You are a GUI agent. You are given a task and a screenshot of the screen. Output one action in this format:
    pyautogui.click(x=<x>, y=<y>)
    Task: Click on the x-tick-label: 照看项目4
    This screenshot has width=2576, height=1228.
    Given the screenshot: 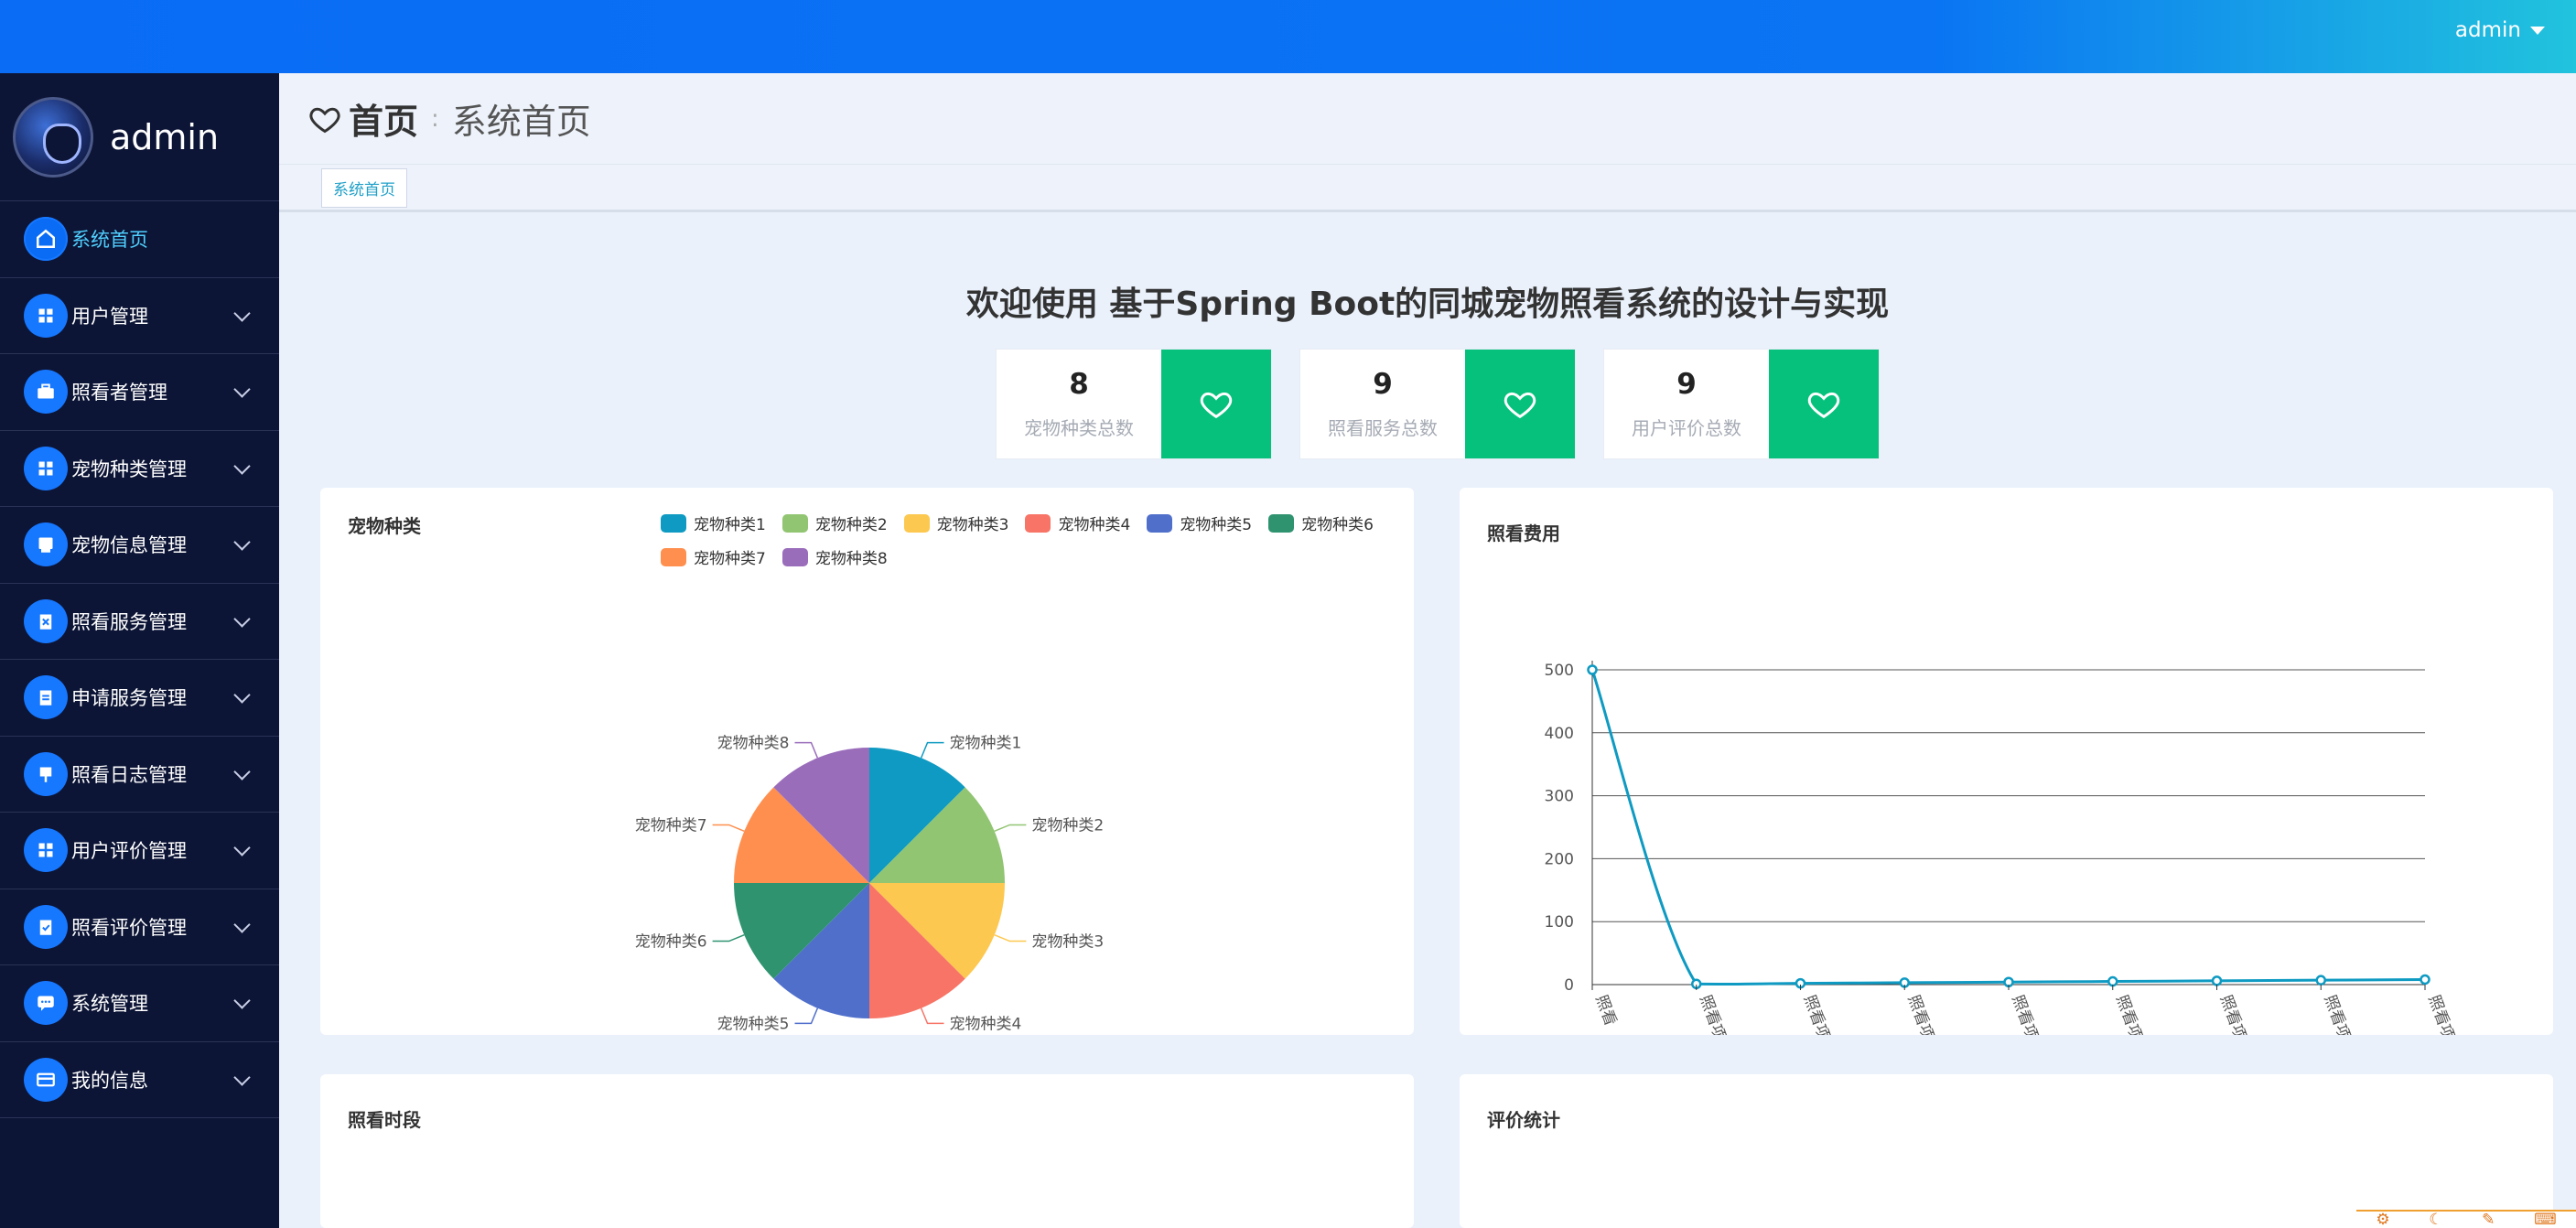 What is the action you would take?
    pyautogui.click(x=2029, y=1014)
    